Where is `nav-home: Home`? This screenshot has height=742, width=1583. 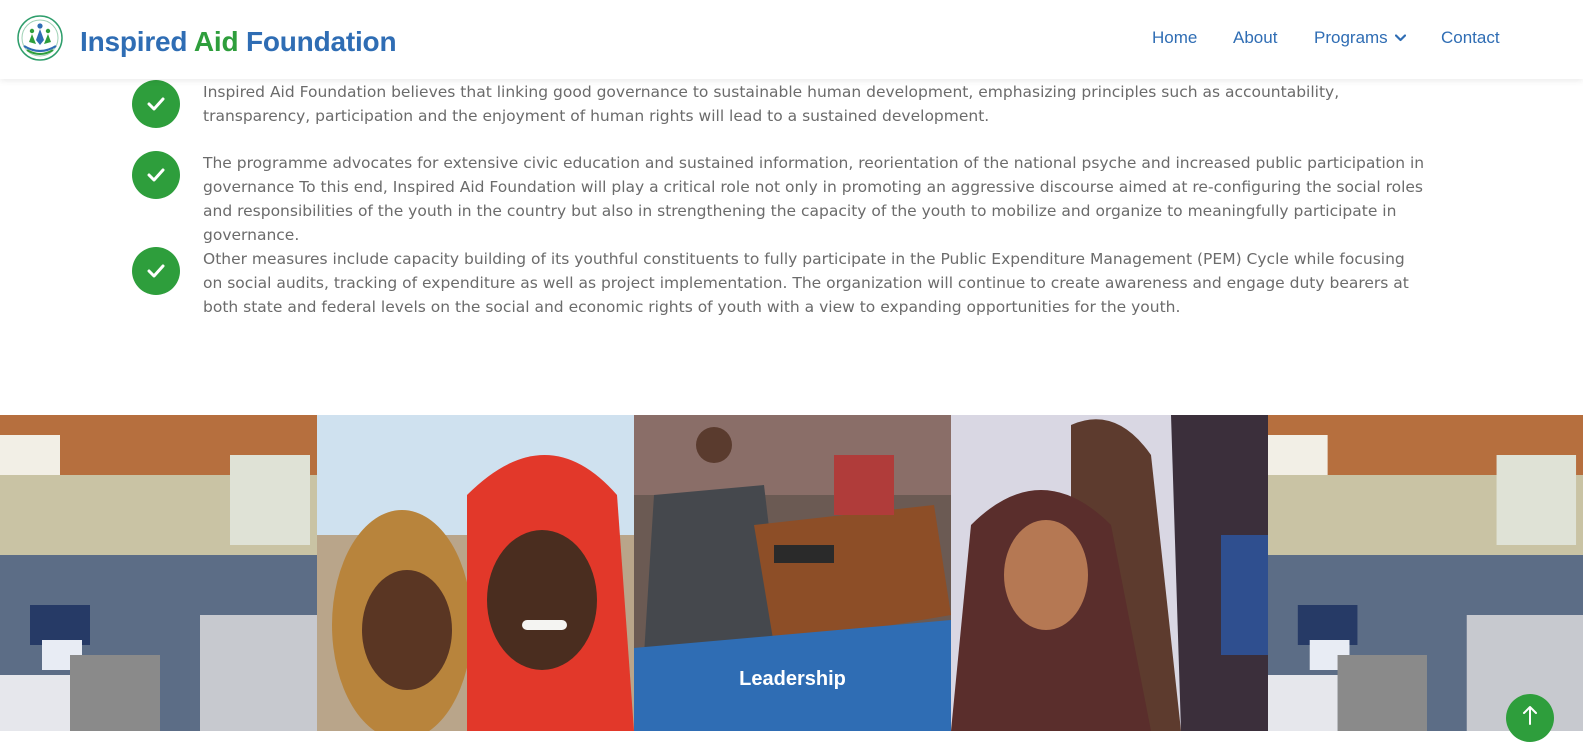 nav-home: Home is located at coordinates (1174, 38).